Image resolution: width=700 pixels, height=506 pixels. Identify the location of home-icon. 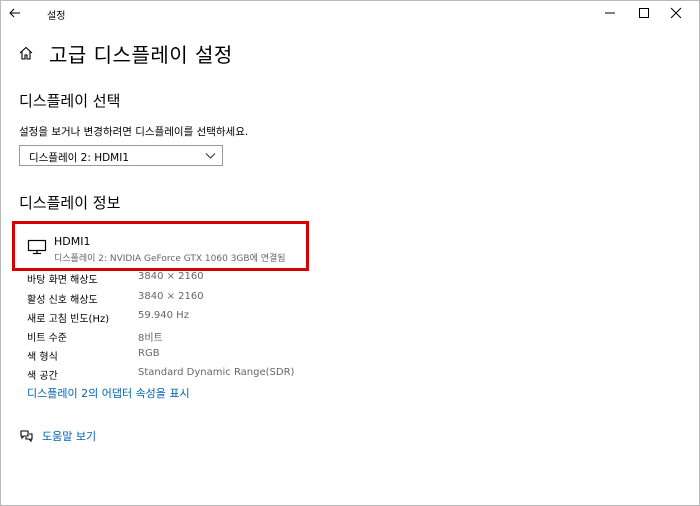
(26, 53).